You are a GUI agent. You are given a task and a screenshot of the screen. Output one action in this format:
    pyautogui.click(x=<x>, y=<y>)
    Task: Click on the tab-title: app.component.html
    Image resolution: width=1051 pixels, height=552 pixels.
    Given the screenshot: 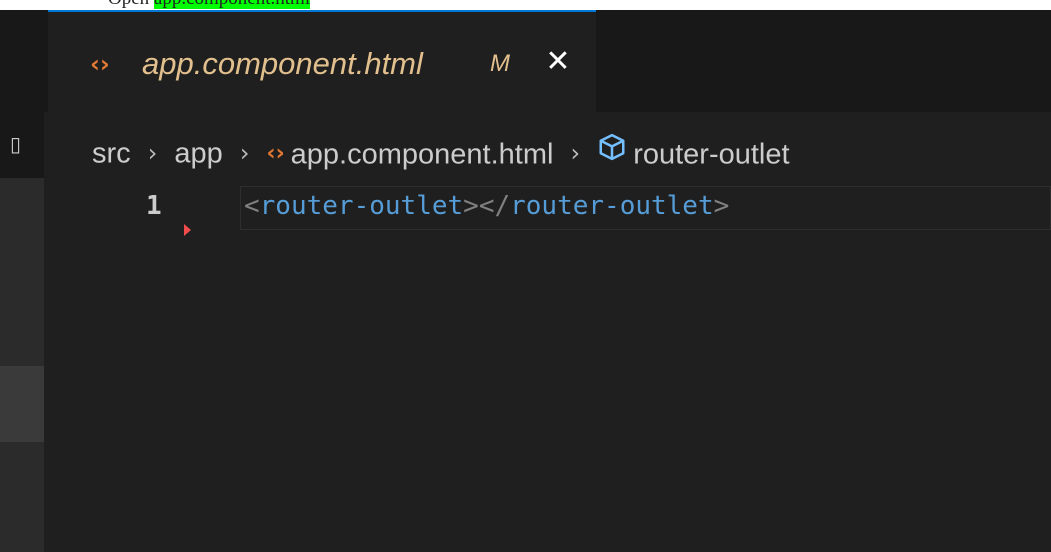 What is the action you would take?
    pyautogui.click(x=282, y=63)
    